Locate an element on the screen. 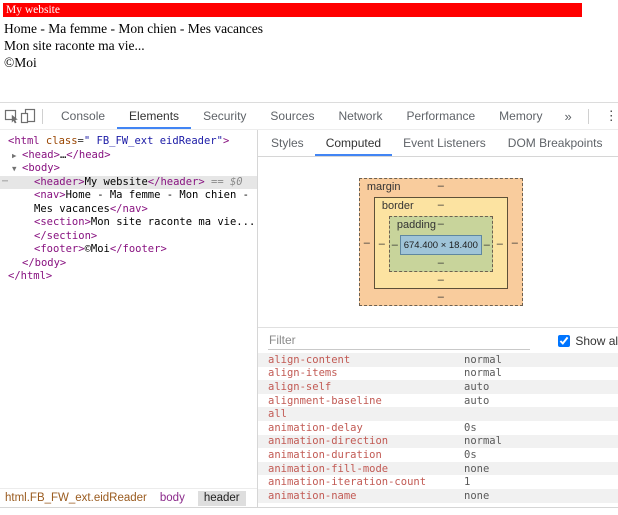 The width and height of the screenshot is (618, 515). padding-right-value: – is located at coordinates (487, 245).